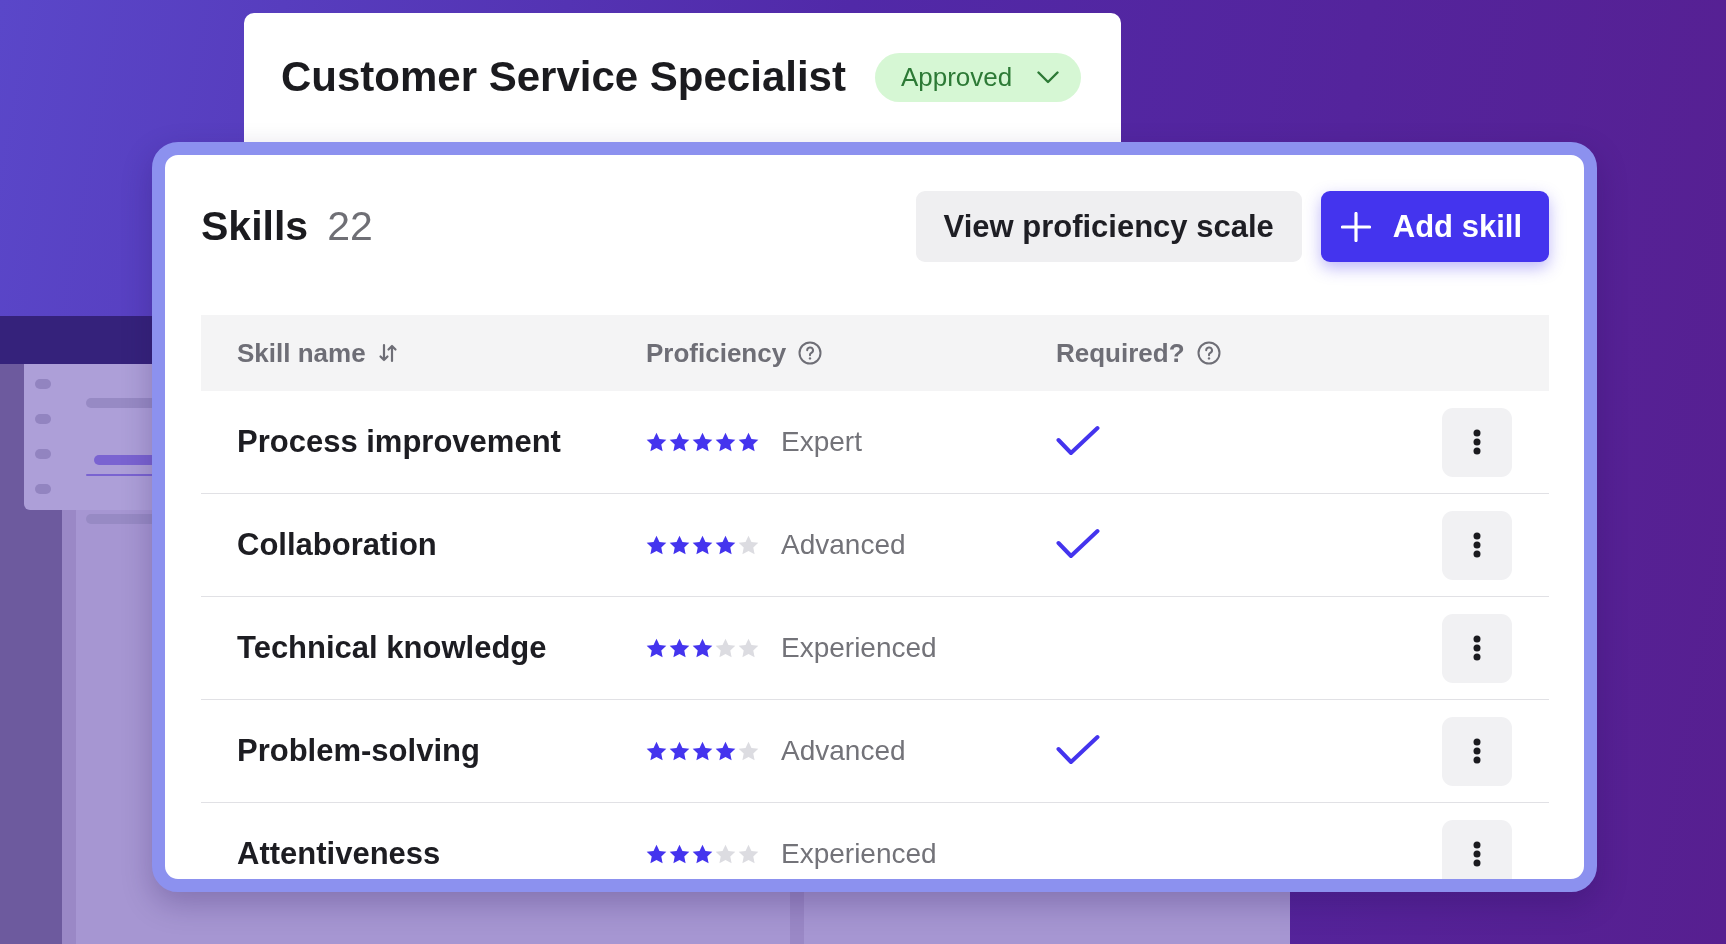 The image size is (1726, 944). What do you see at coordinates (1434, 226) in the screenshot?
I see `add-button: Add skill` at bounding box center [1434, 226].